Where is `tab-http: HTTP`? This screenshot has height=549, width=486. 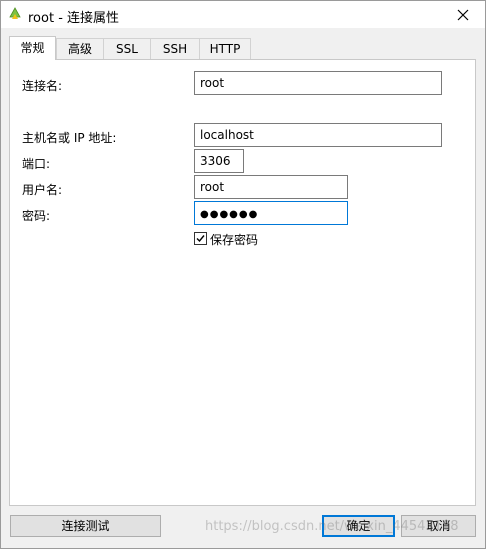 tab-http: HTTP is located at coordinates (225, 48).